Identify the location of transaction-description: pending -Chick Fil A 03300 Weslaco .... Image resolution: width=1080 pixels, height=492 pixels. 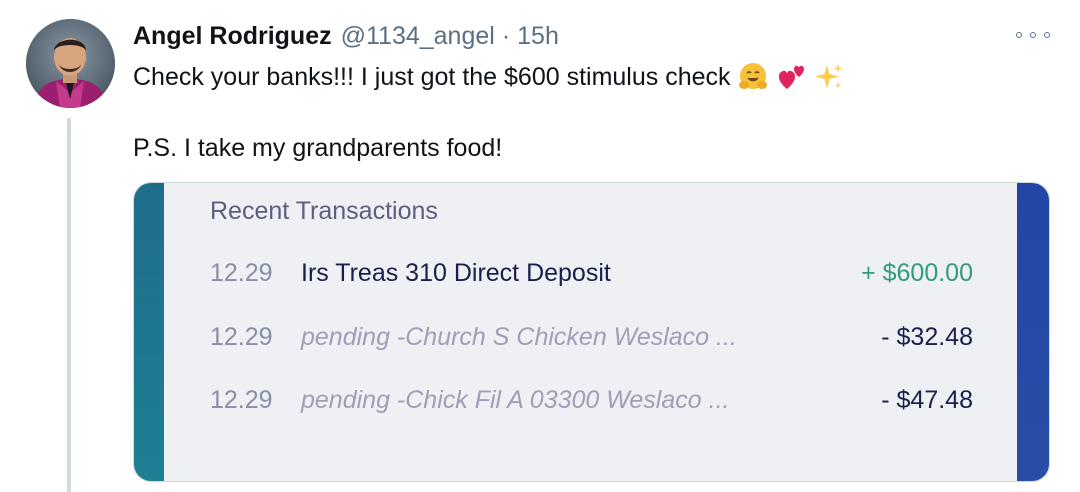
(515, 400).